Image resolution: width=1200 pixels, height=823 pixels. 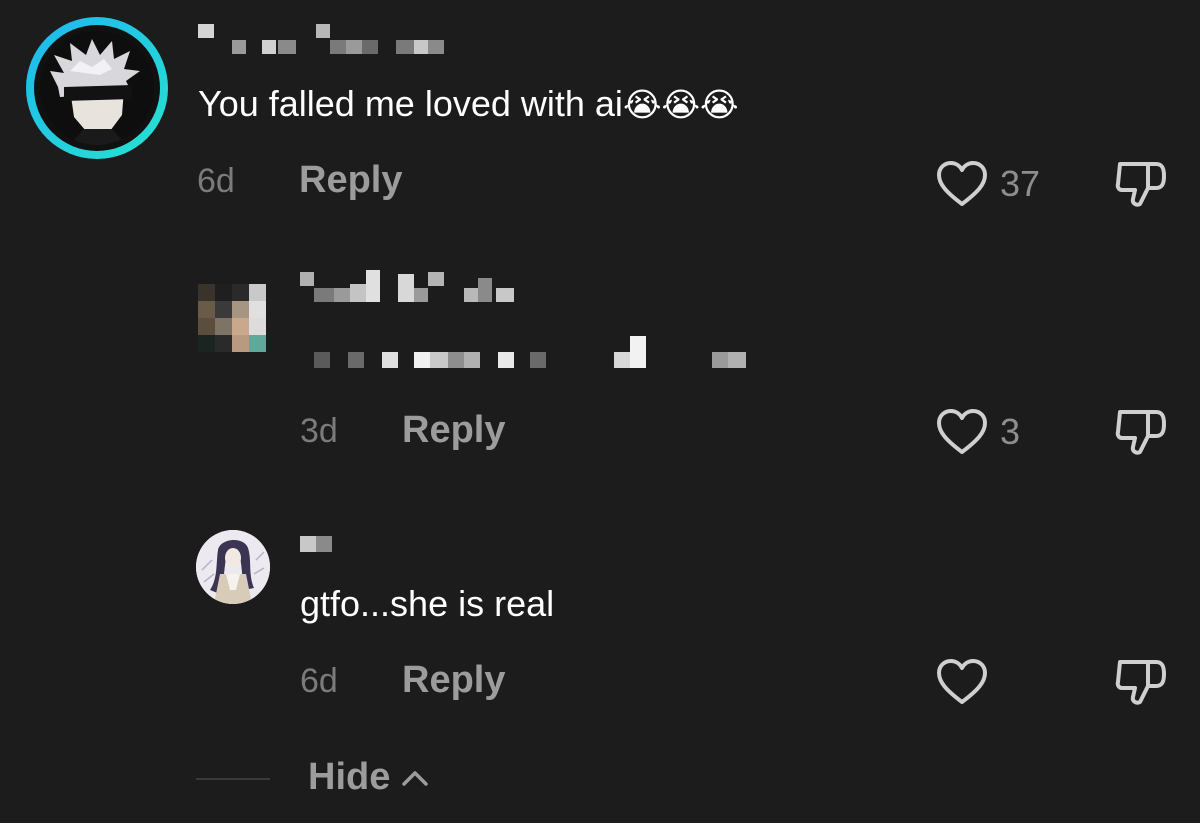 What do you see at coordinates (349, 777) in the screenshot?
I see `hide-label: Hide` at bounding box center [349, 777].